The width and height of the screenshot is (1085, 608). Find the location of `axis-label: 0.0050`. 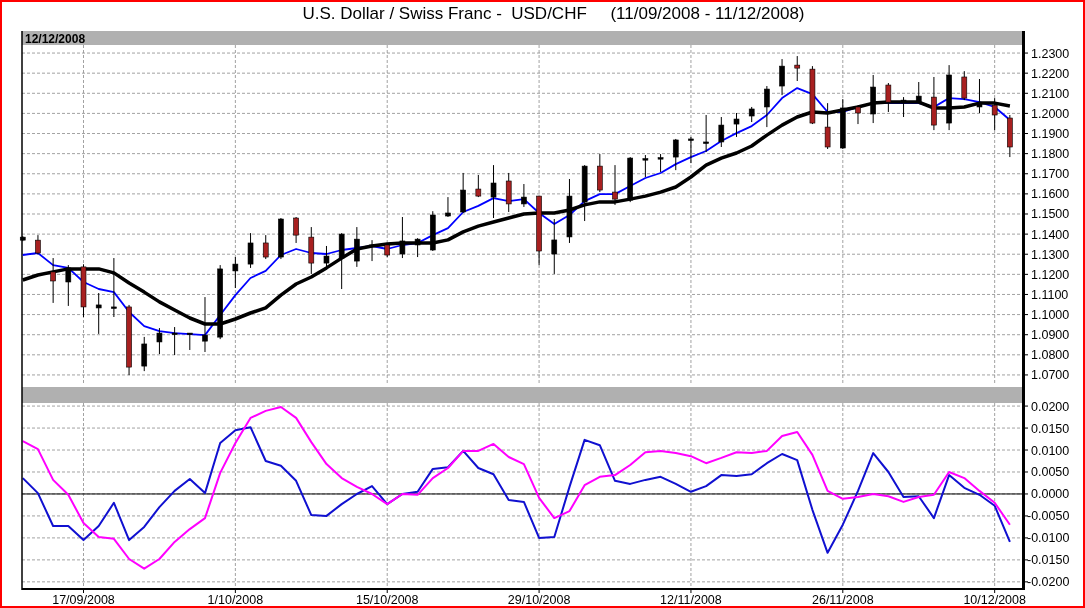

axis-label: 0.0050 is located at coordinates (1050, 472).